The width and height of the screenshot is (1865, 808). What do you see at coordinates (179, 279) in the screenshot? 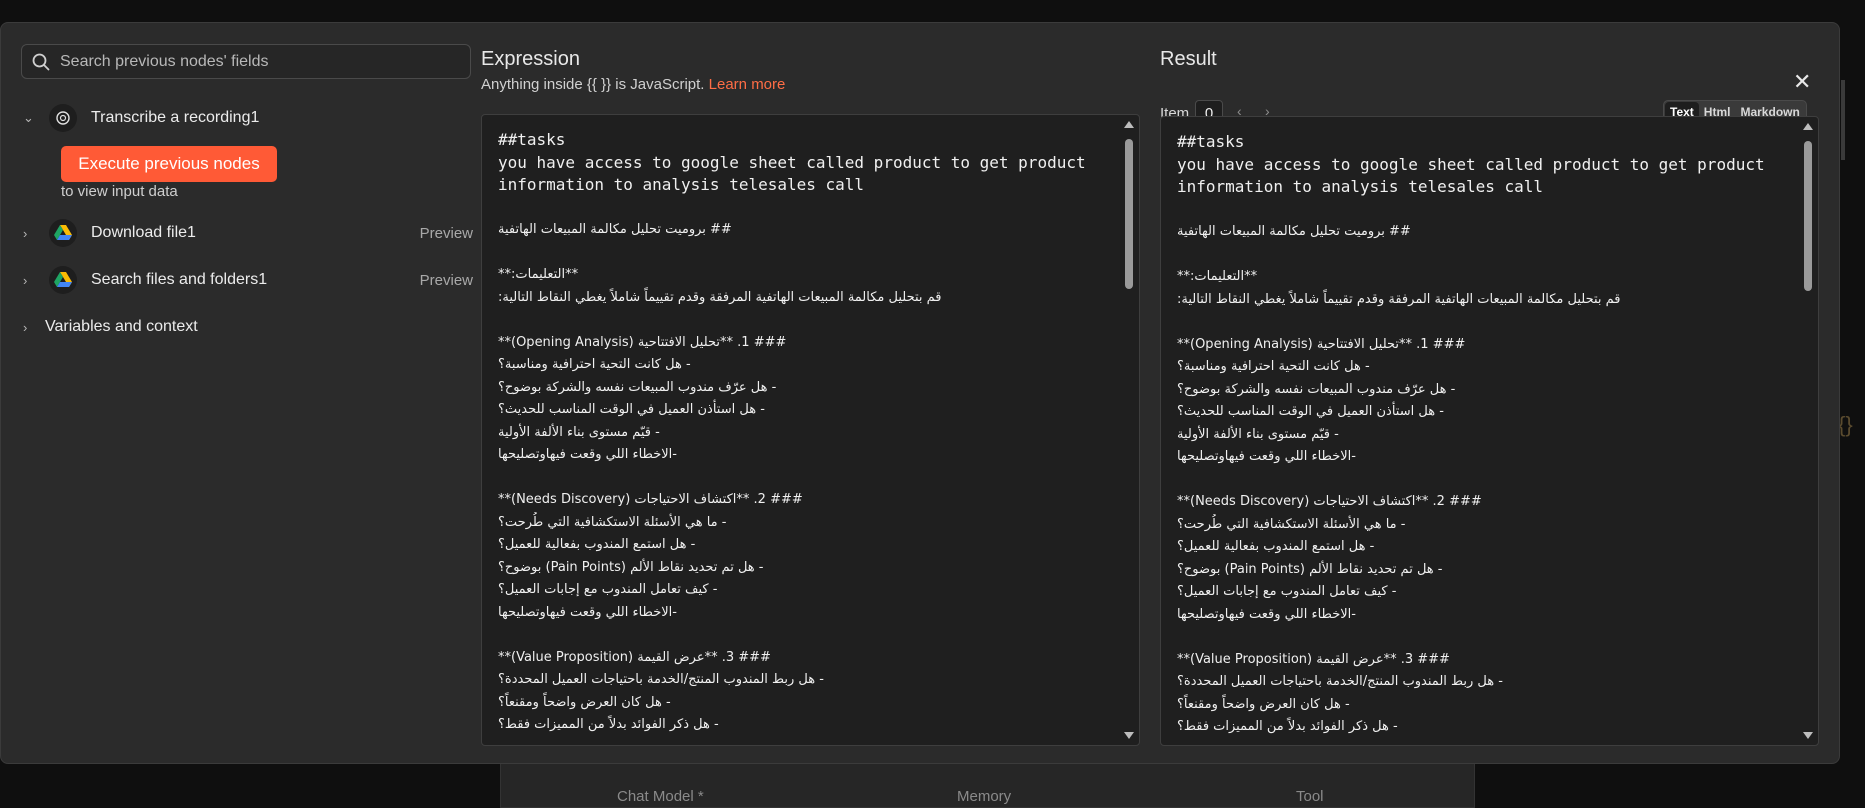
I see `node-label: Search files and folders1` at bounding box center [179, 279].